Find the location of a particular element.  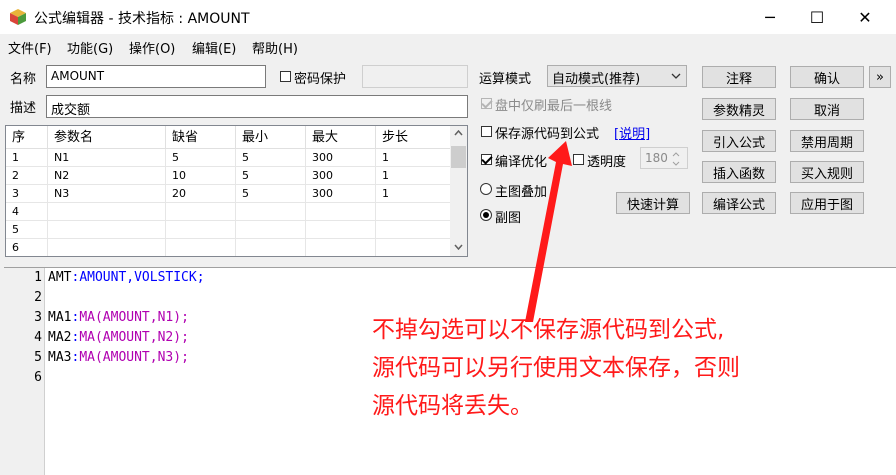

annotation-line-3: 源代码将丢失。 is located at coordinates (452, 406).